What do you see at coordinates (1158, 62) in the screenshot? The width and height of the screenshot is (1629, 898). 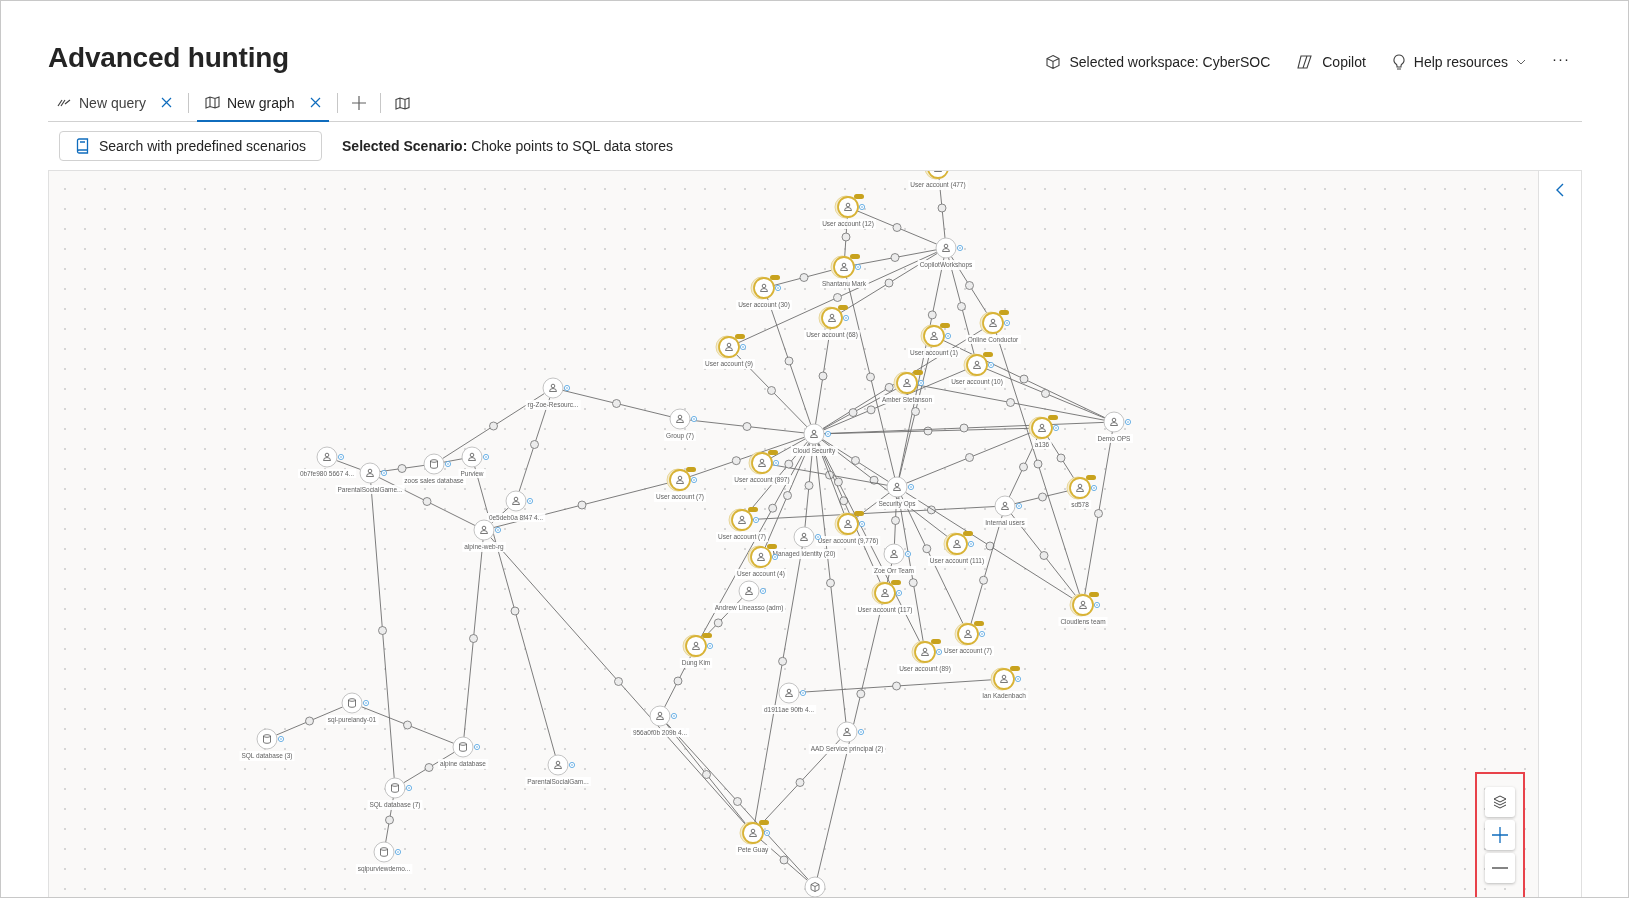 I see `workspace-button: Selected workspace: CyberSOC` at bounding box center [1158, 62].